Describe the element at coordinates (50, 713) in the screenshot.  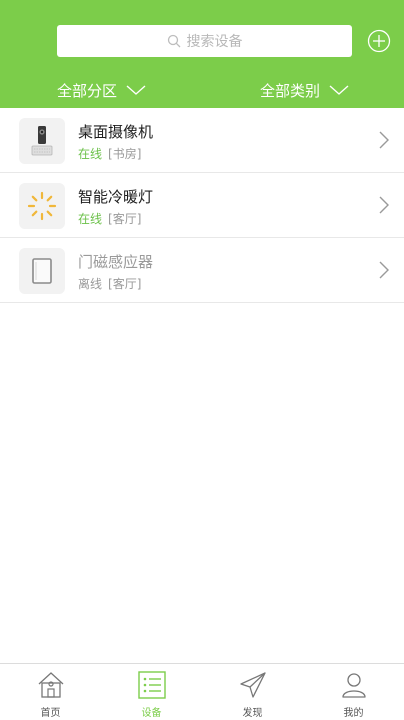
I see `tab-label: 首页` at that location.